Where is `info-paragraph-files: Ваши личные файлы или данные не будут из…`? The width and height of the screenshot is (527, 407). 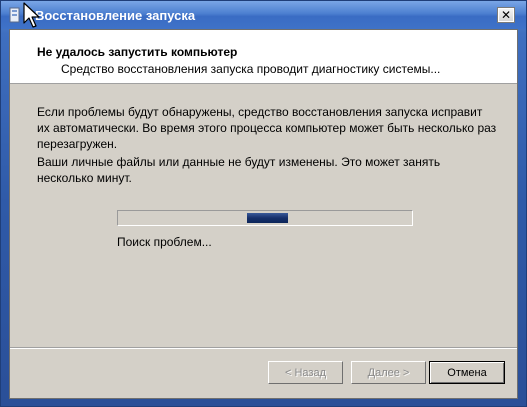 info-paragraph-files: Ваши личные файлы или данные не будут из… is located at coordinates (239, 170).